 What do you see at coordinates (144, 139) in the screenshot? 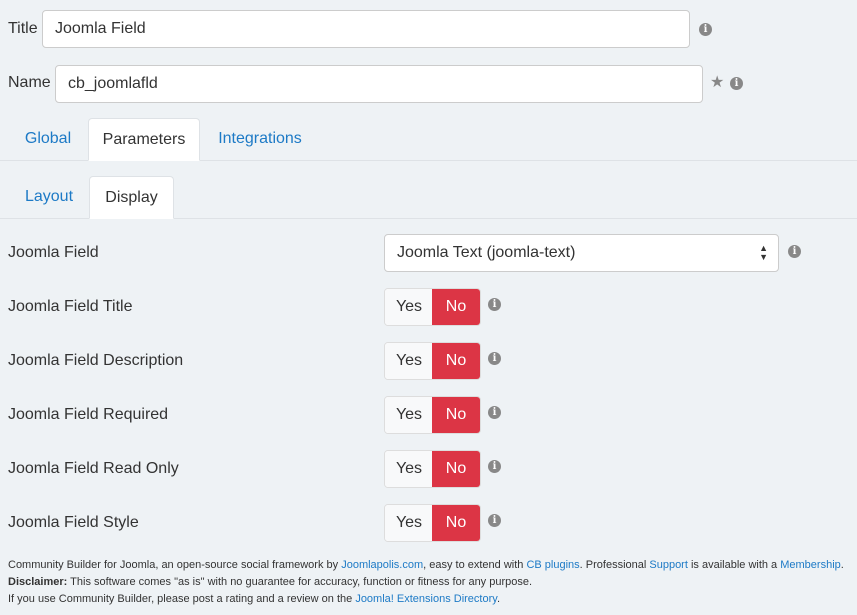
I see `tab-parameters: Parameters` at bounding box center [144, 139].